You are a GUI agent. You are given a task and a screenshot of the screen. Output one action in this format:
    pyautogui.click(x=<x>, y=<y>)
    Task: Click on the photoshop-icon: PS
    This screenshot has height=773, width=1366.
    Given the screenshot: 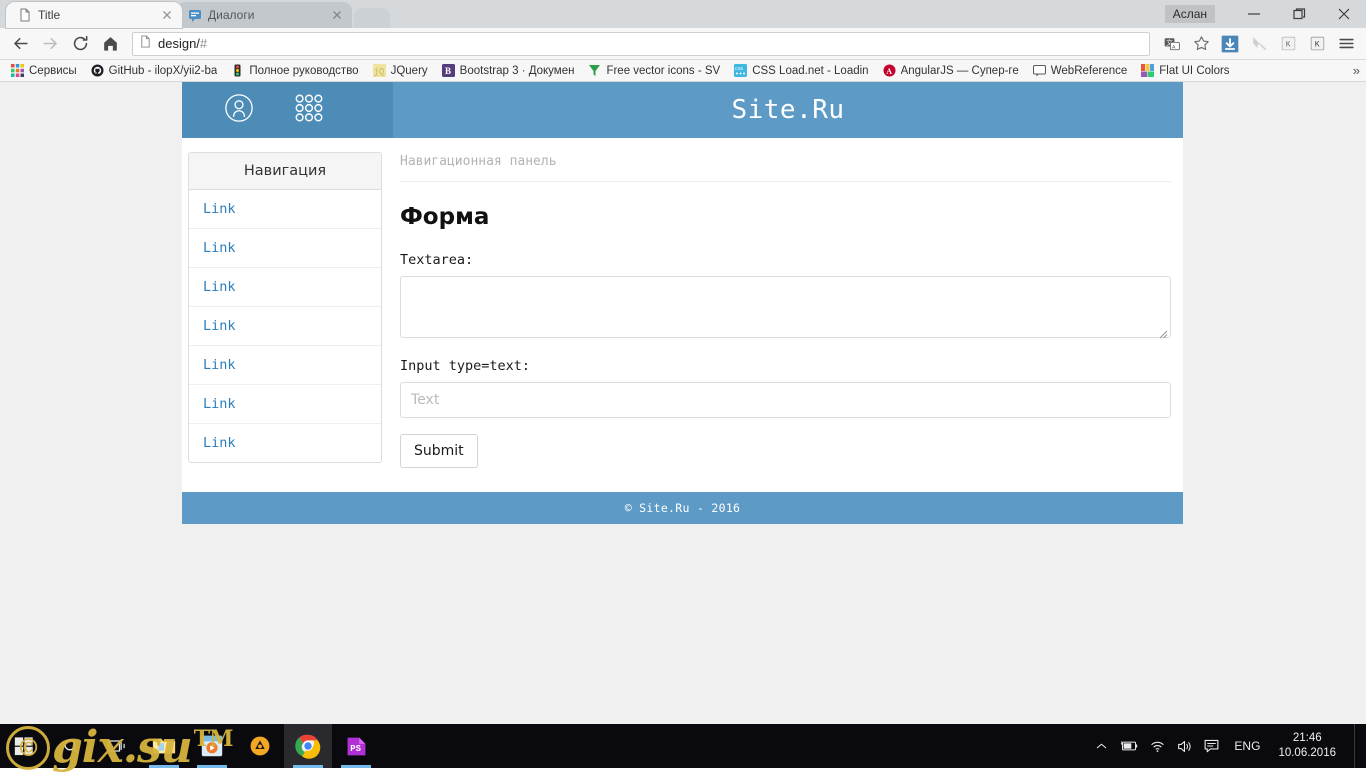 What is the action you would take?
    pyautogui.click(x=356, y=746)
    